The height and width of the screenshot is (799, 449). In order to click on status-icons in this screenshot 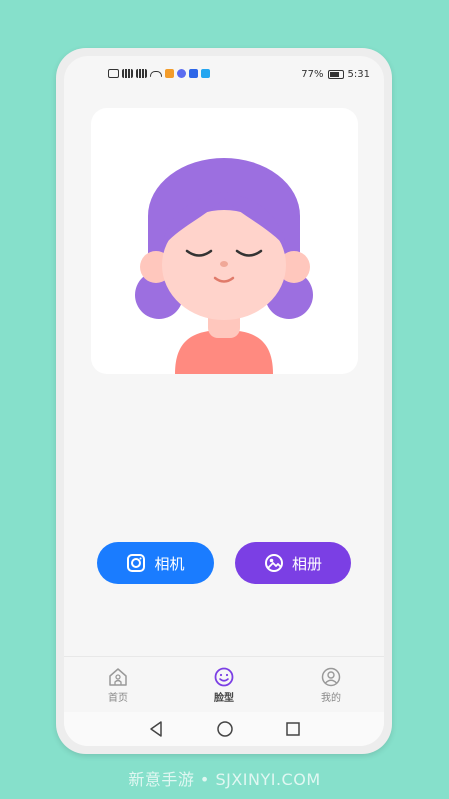, I will do `click(159, 73)`.